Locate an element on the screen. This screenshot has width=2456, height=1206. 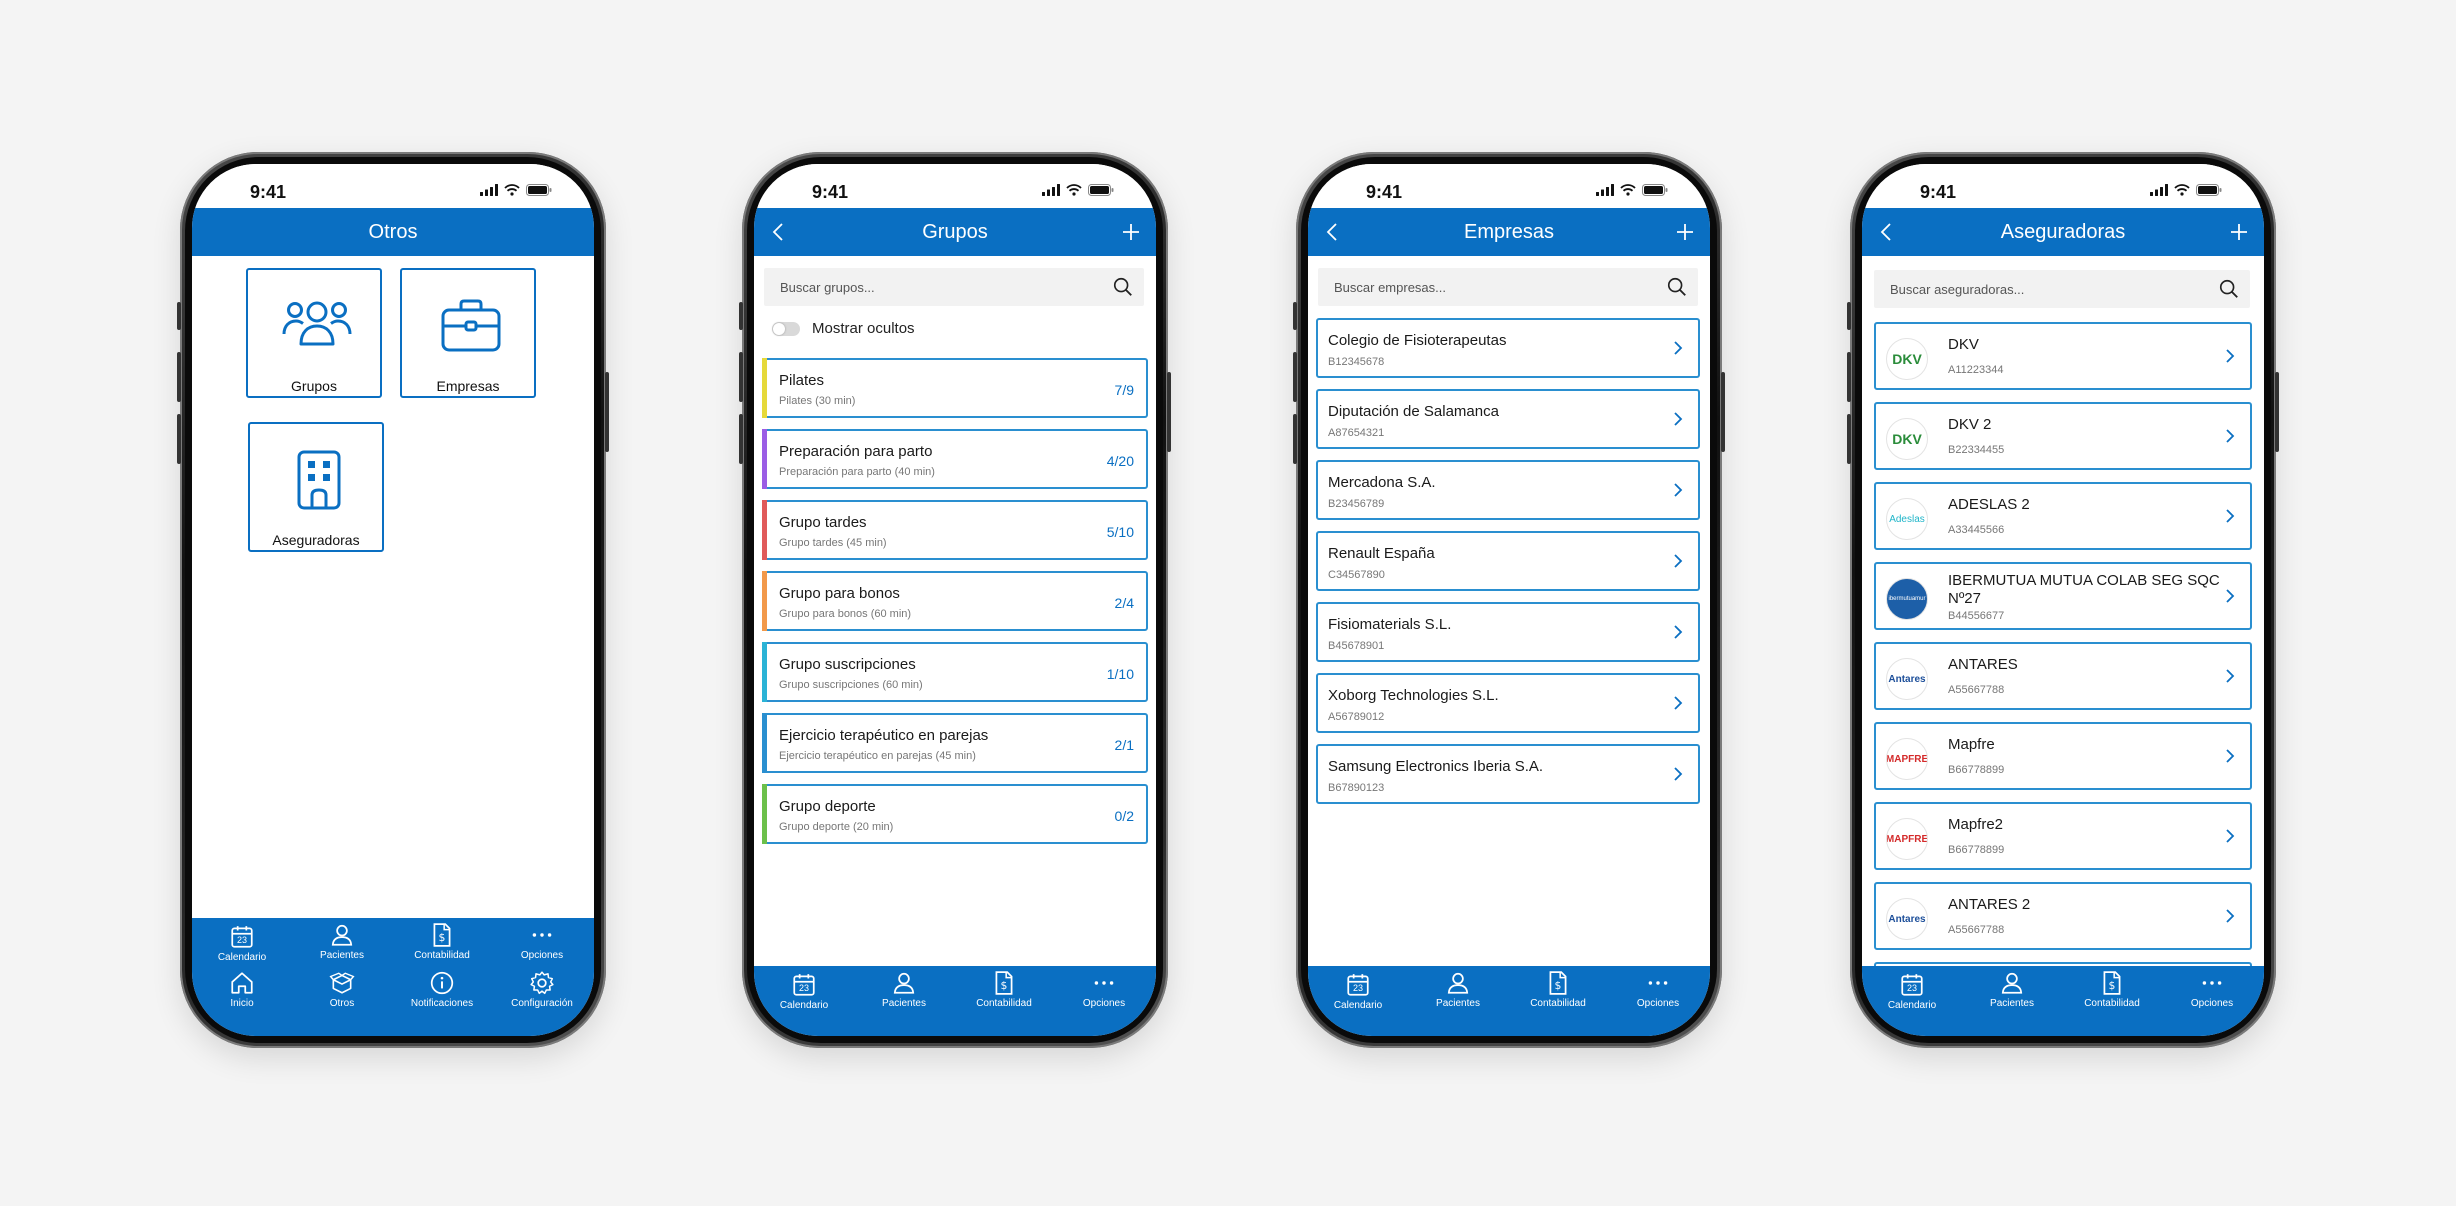
group-name: Grupo tardes is located at coordinates (823, 522).